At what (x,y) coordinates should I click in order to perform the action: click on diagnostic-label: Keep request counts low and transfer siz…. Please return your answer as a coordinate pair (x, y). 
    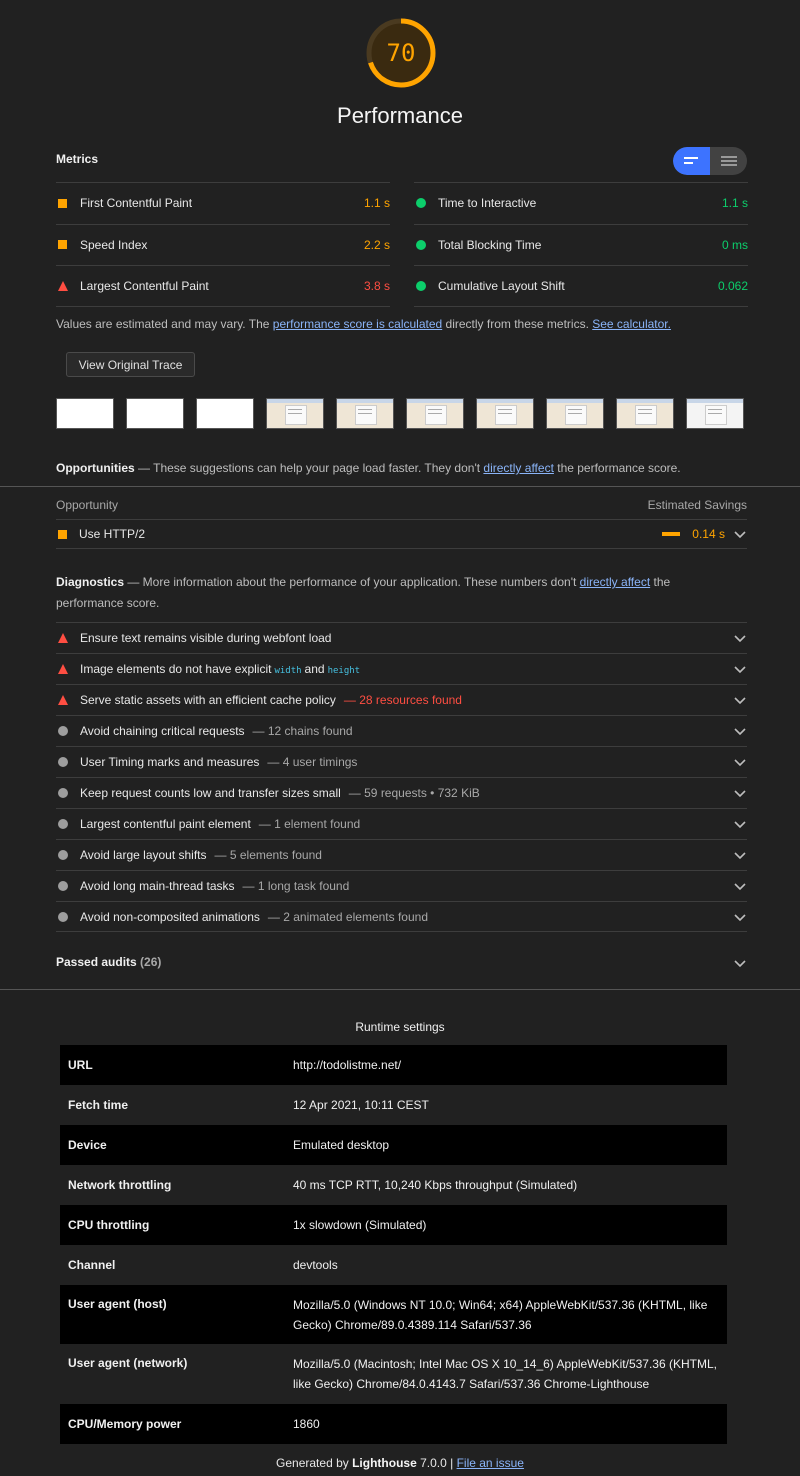
    Looking at the image, I should click on (210, 793).